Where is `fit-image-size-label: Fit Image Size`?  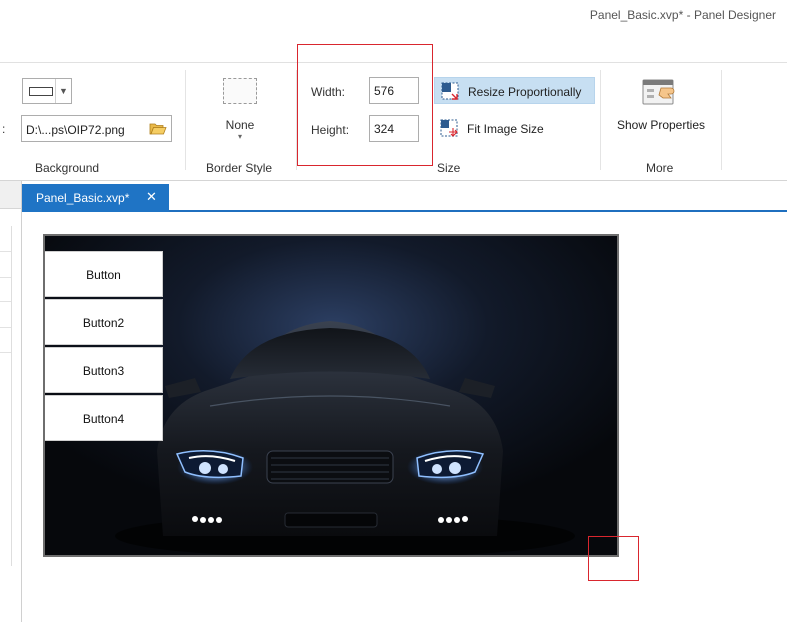
fit-image-size-label: Fit Image Size is located at coordinates (505, 129).